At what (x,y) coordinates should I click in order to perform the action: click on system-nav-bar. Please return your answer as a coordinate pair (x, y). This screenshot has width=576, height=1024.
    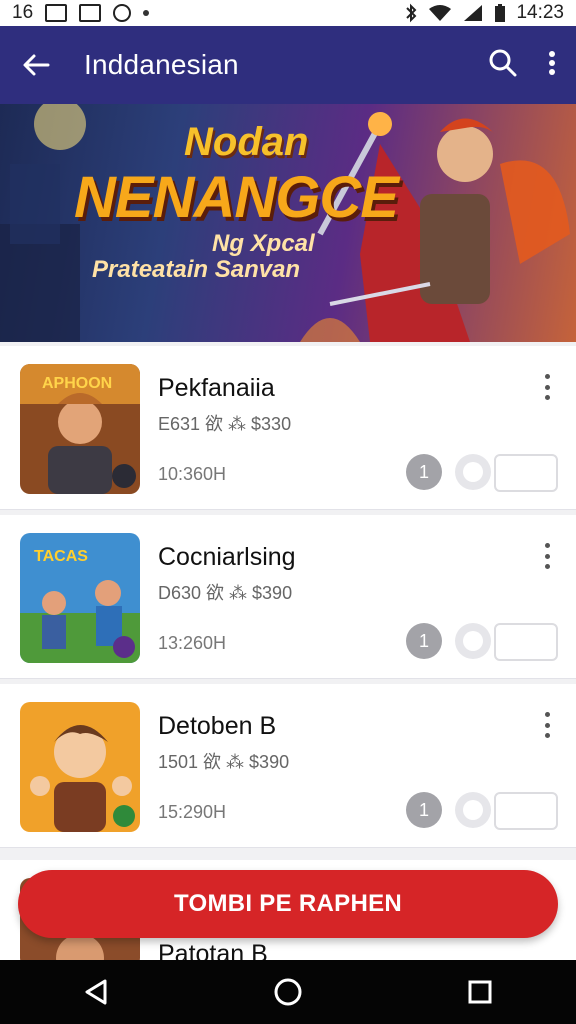
    Looking at the image, I should click on (288, 992).